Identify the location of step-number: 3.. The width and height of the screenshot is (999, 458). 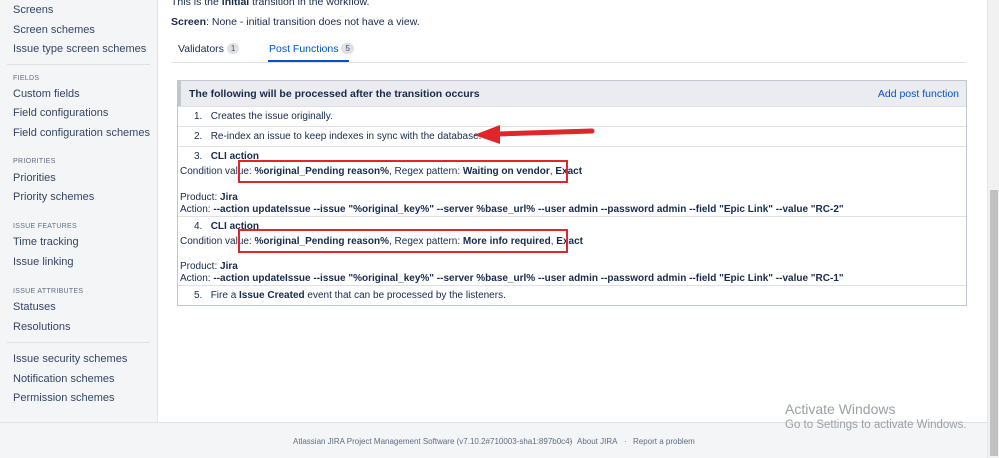
(198, 156).